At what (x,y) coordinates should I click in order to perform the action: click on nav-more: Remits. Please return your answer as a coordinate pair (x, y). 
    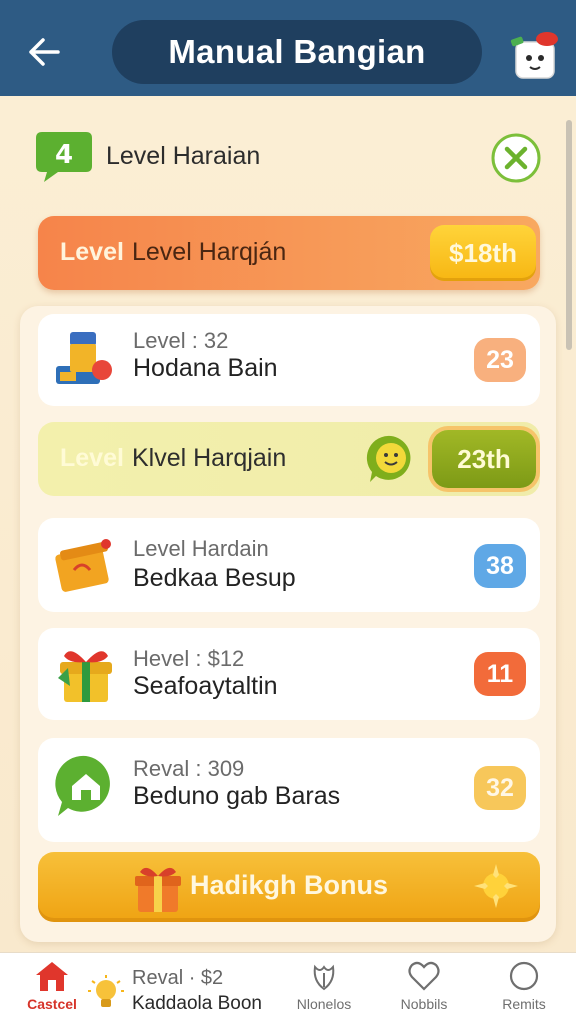
    Looking at the image, I should click on (524, 990).